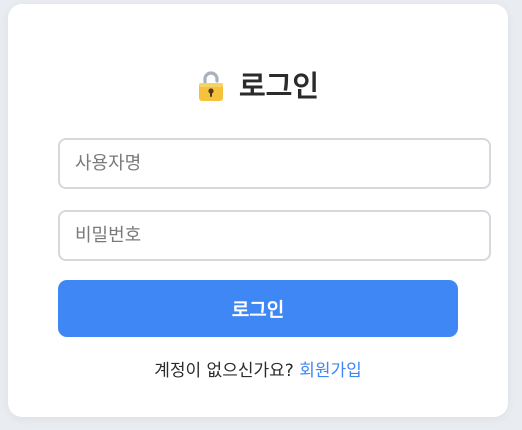 The width and height of the screenshot is (522, 430). What do you see at coordinates (274, 163) in the screenshot?
I see `username-input` at bounding box center [274, 163].